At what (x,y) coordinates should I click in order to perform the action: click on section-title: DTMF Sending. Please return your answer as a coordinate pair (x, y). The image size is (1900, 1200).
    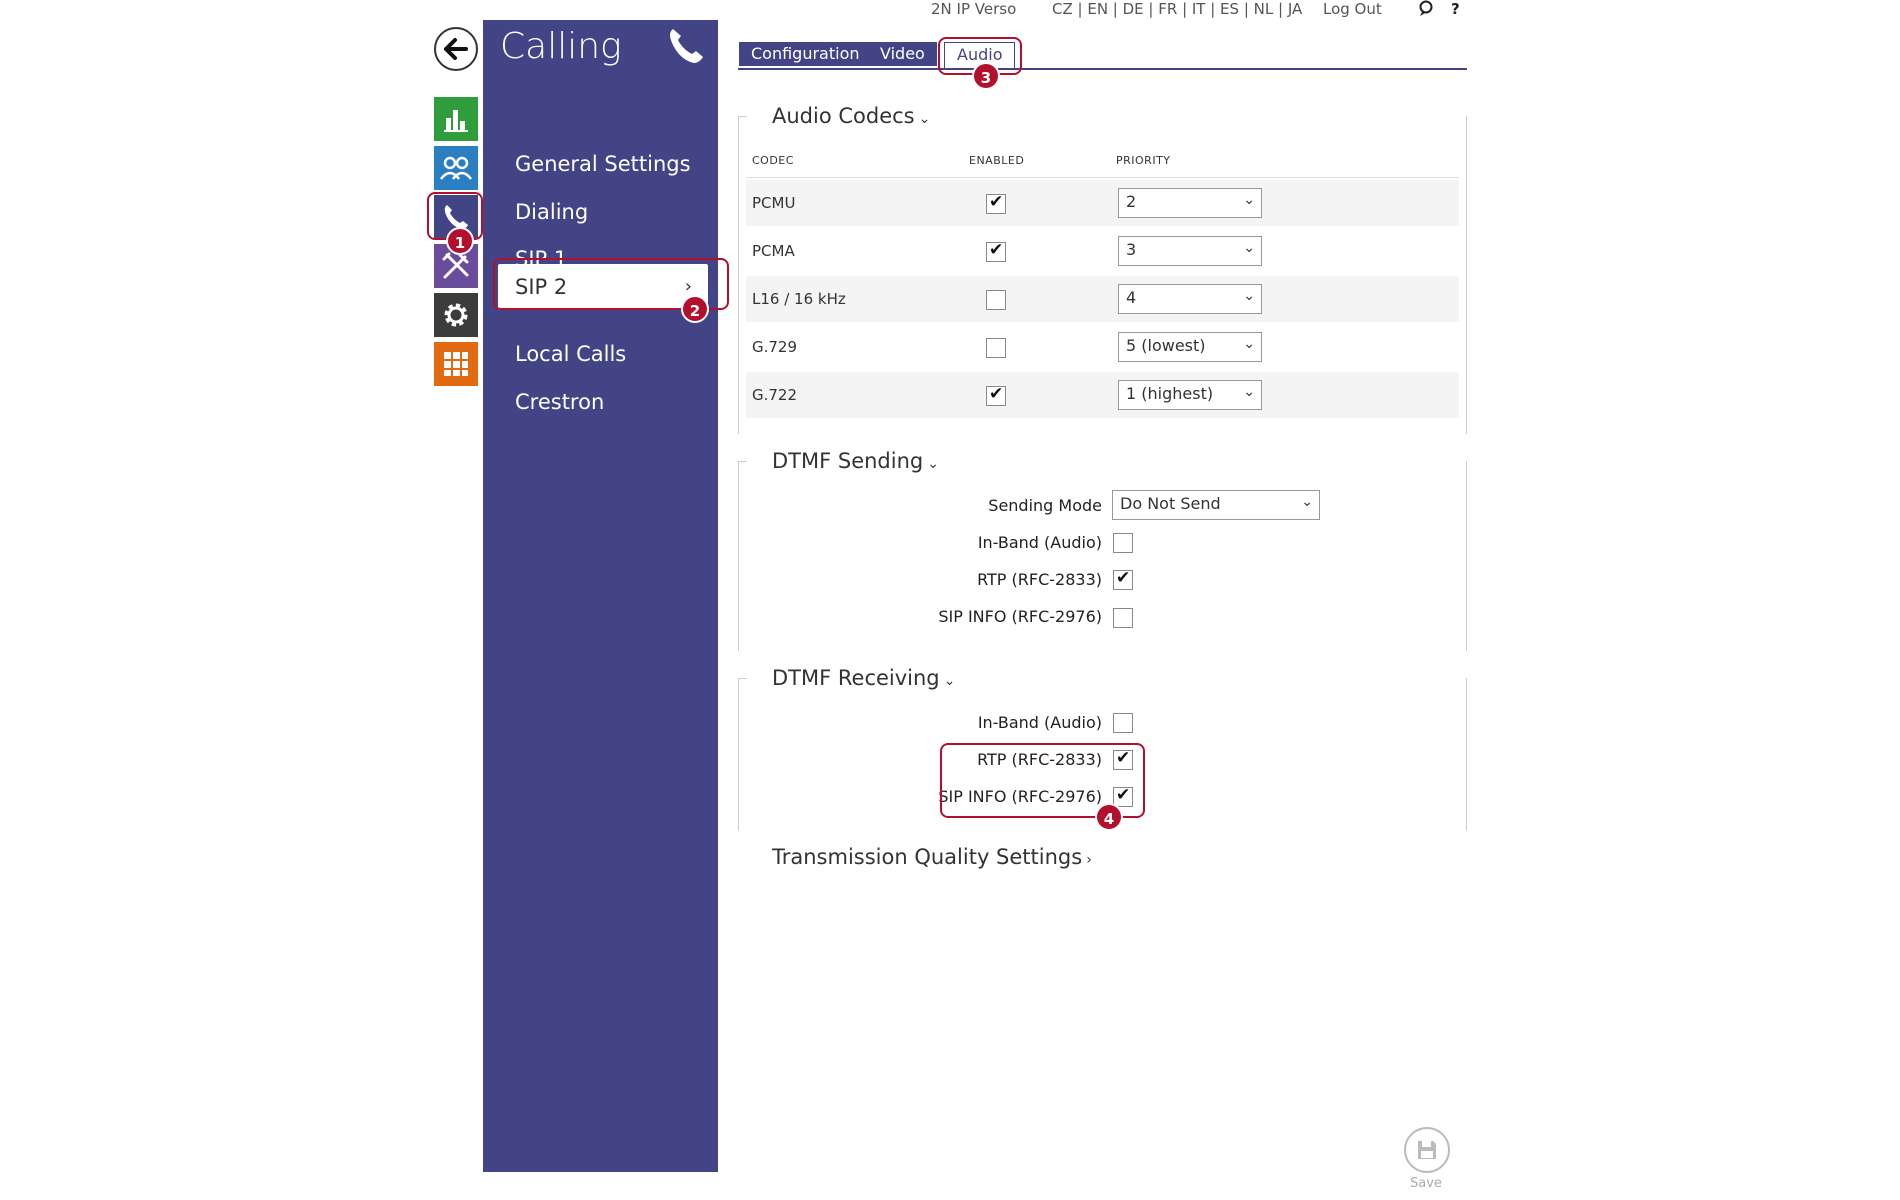
    Looking at the image, I should click on (848, 461).